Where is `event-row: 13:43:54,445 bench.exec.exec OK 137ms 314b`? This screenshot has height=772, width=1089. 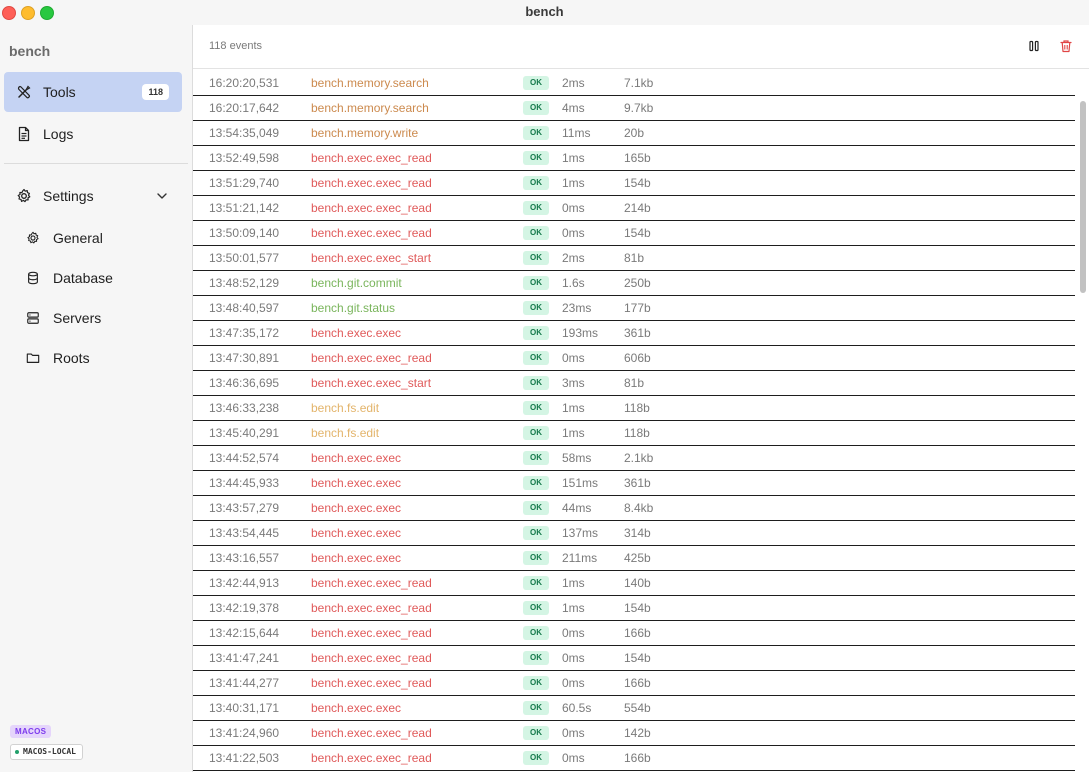
event-row: 13:43:54,445 bench.exec.exec OK 137ms 314b is located at coordinates (634, 533).